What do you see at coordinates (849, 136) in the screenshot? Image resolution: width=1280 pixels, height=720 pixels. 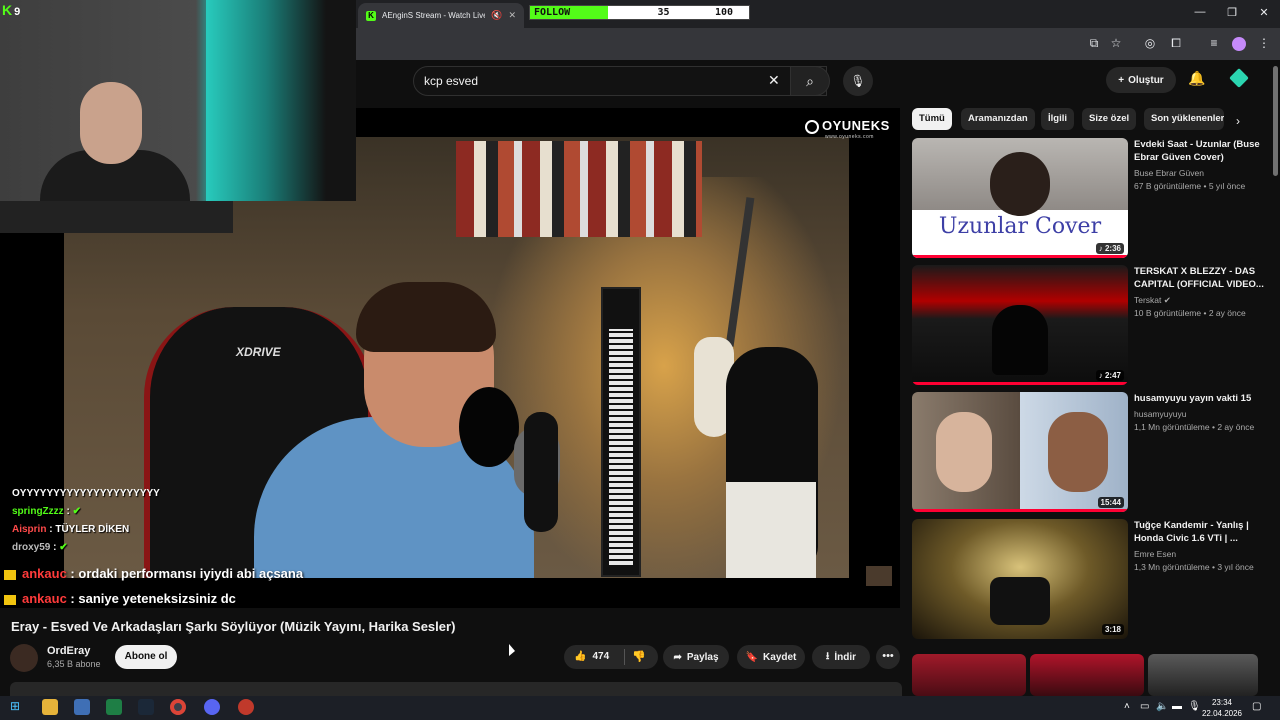 I see `brand-url: www.oyuneks.com` at bounding box center [849, 136].